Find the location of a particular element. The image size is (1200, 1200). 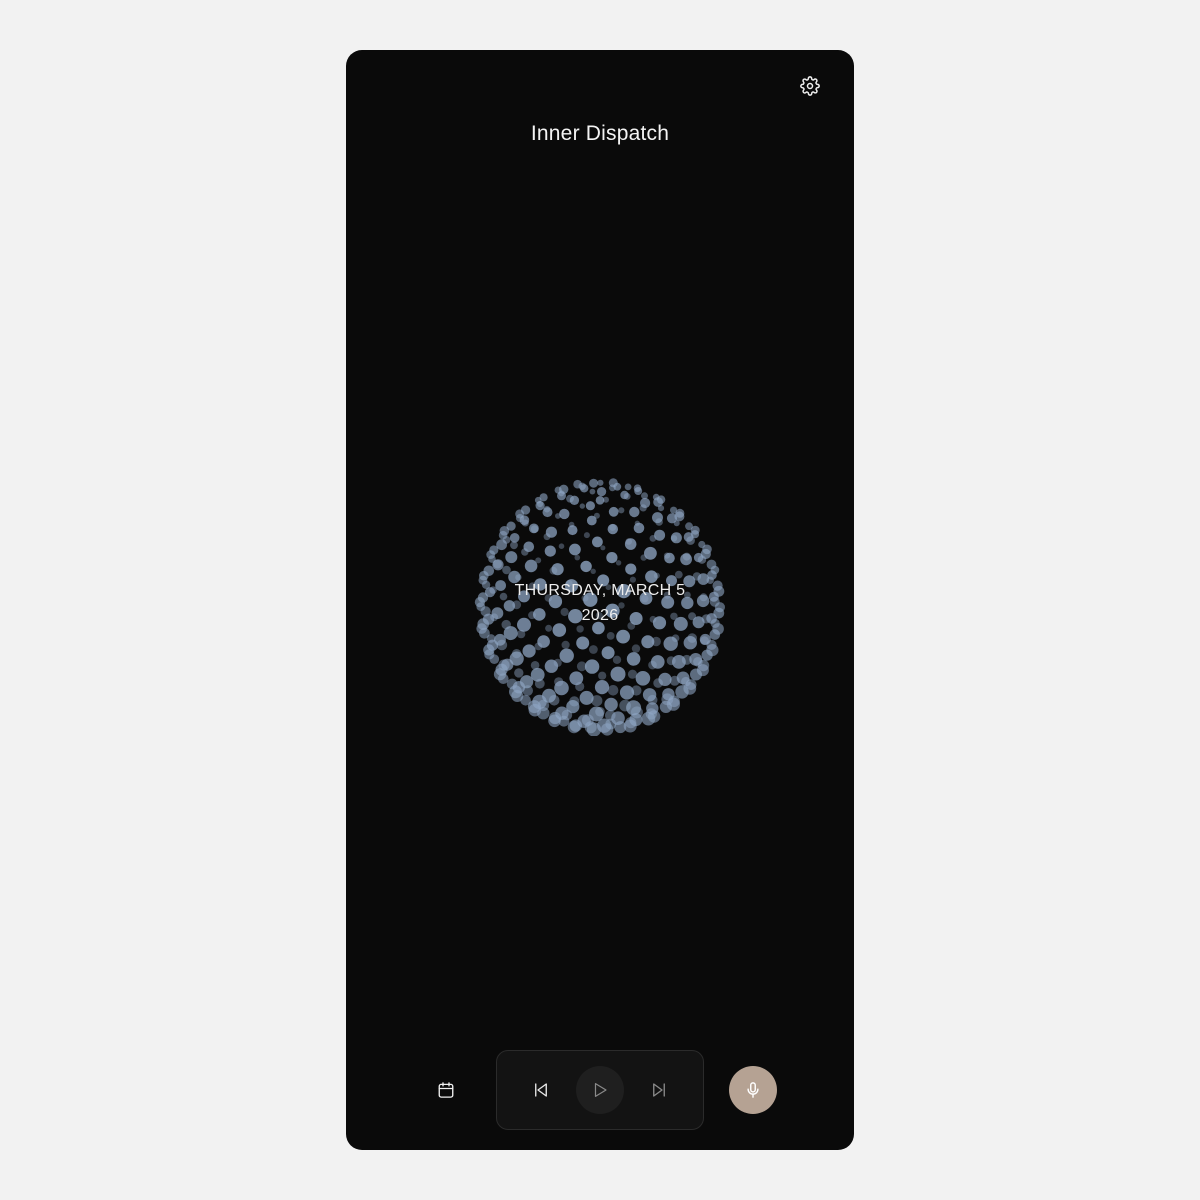

gear-icon is located at coordinates (810, 86).